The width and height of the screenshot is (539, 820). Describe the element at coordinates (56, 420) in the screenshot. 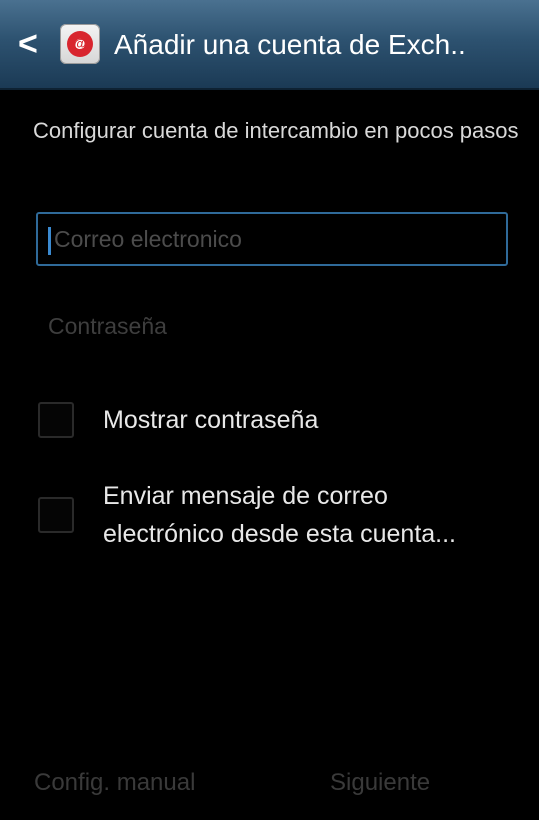

I see `show-password-checkbox` at that location.